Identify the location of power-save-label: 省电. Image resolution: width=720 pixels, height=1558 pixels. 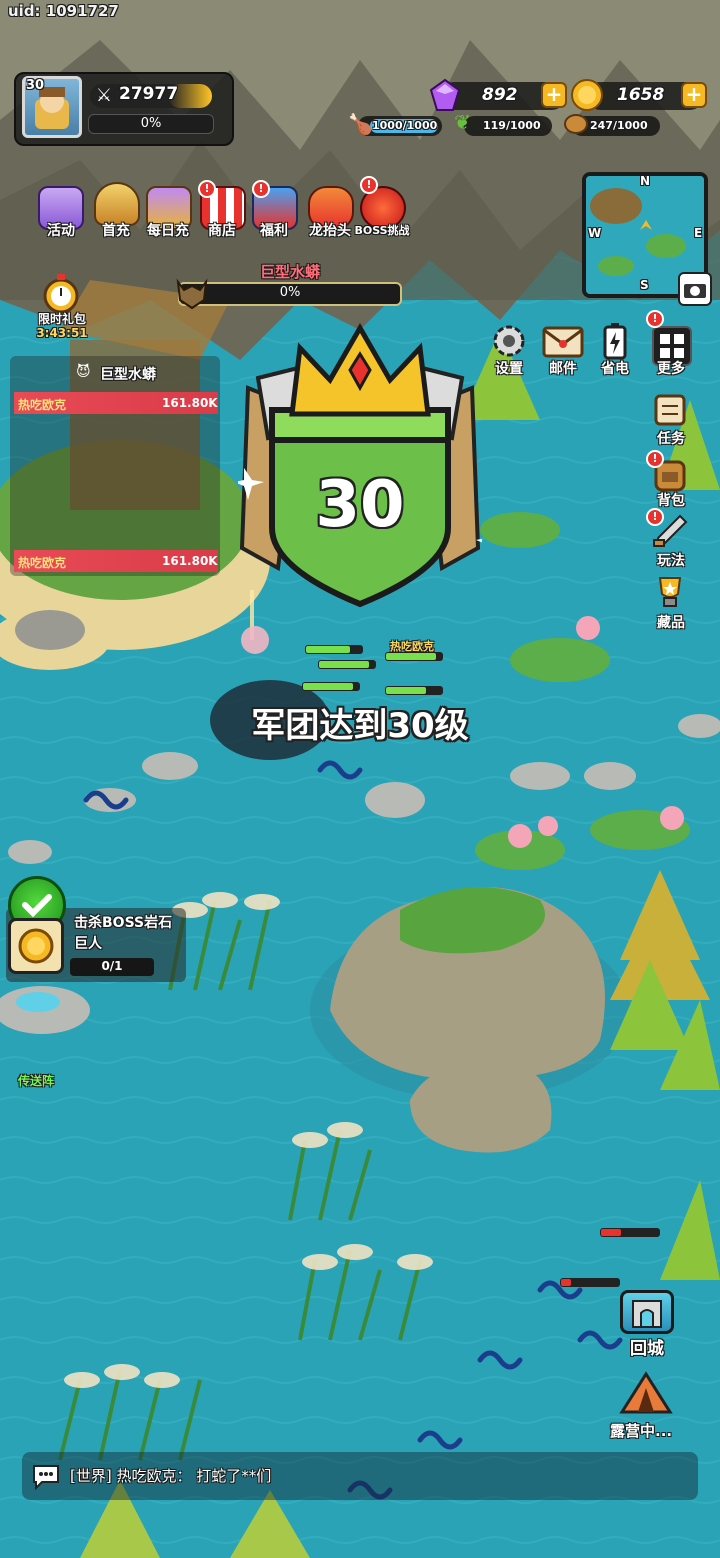
(615, 369).